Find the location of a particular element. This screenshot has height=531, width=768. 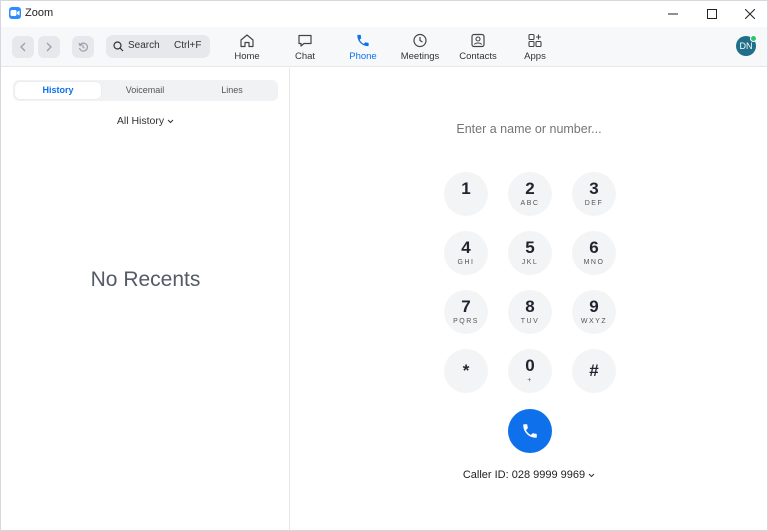

tab-meetings: Meetings is located at coordinates (420, 48).